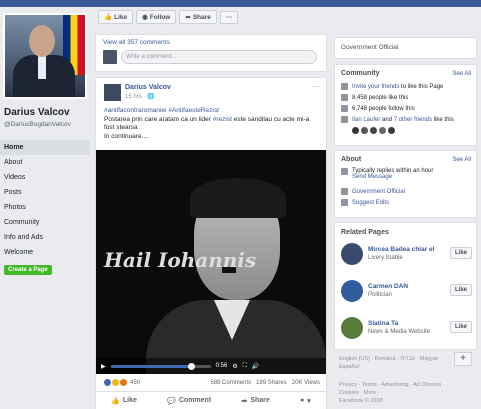 The width and height of the screenshot is (481, 409). I want to click on nav-posts: Posts, so click(45, 192).